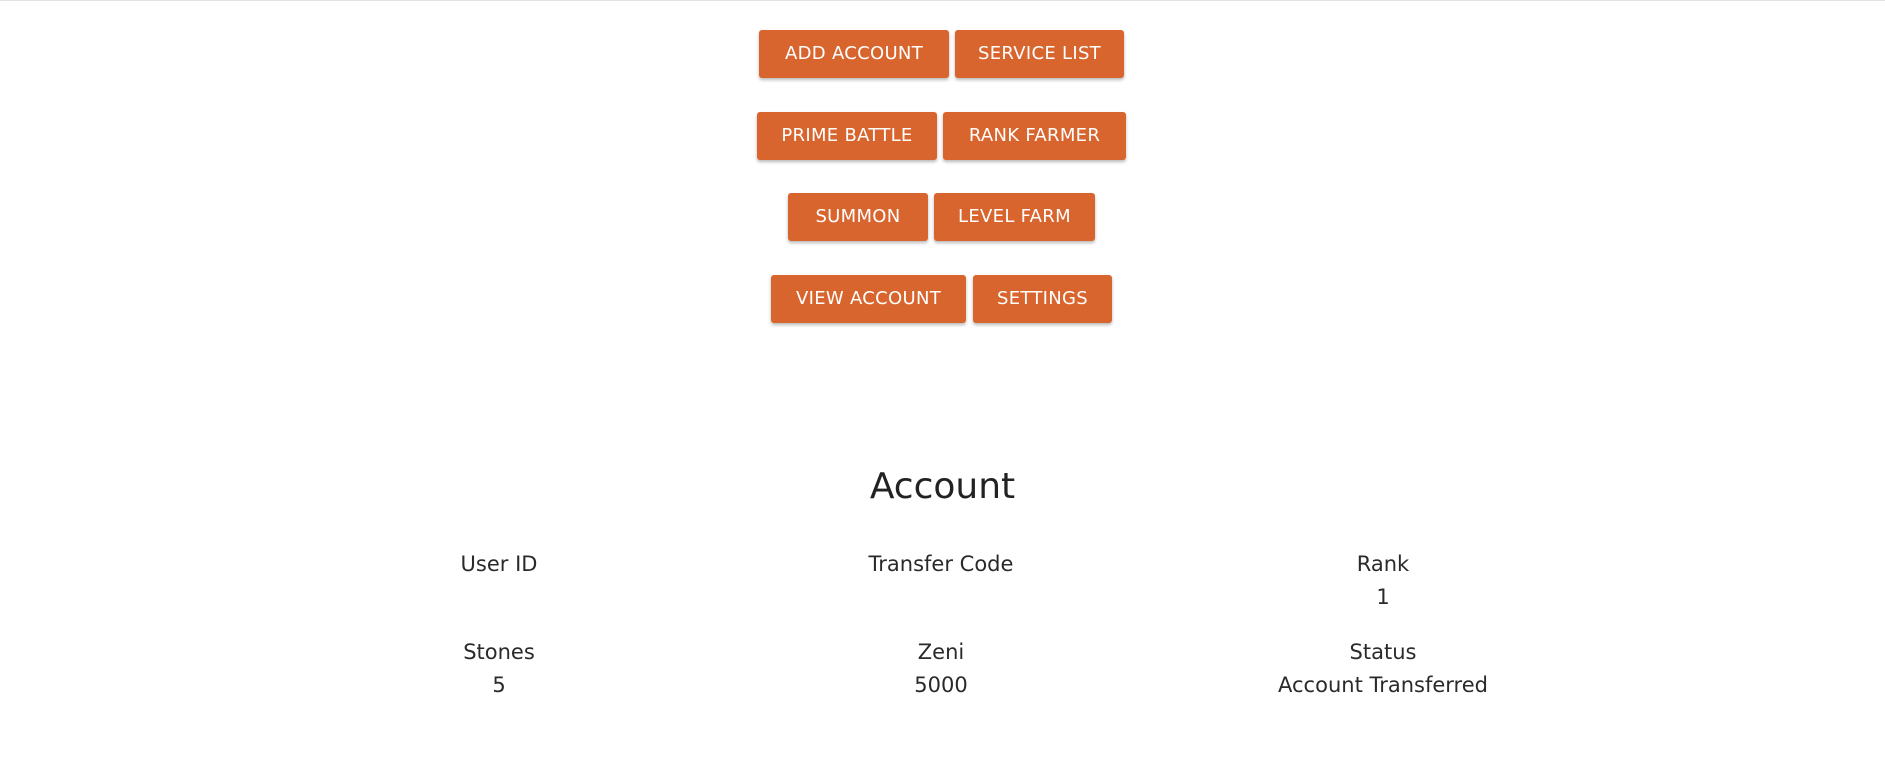 This screenshot has height=773, width=1885. Describe the element at coordinates (1042, 299) in the screenshot. I see `settings-button: SETTINGS` at that location.